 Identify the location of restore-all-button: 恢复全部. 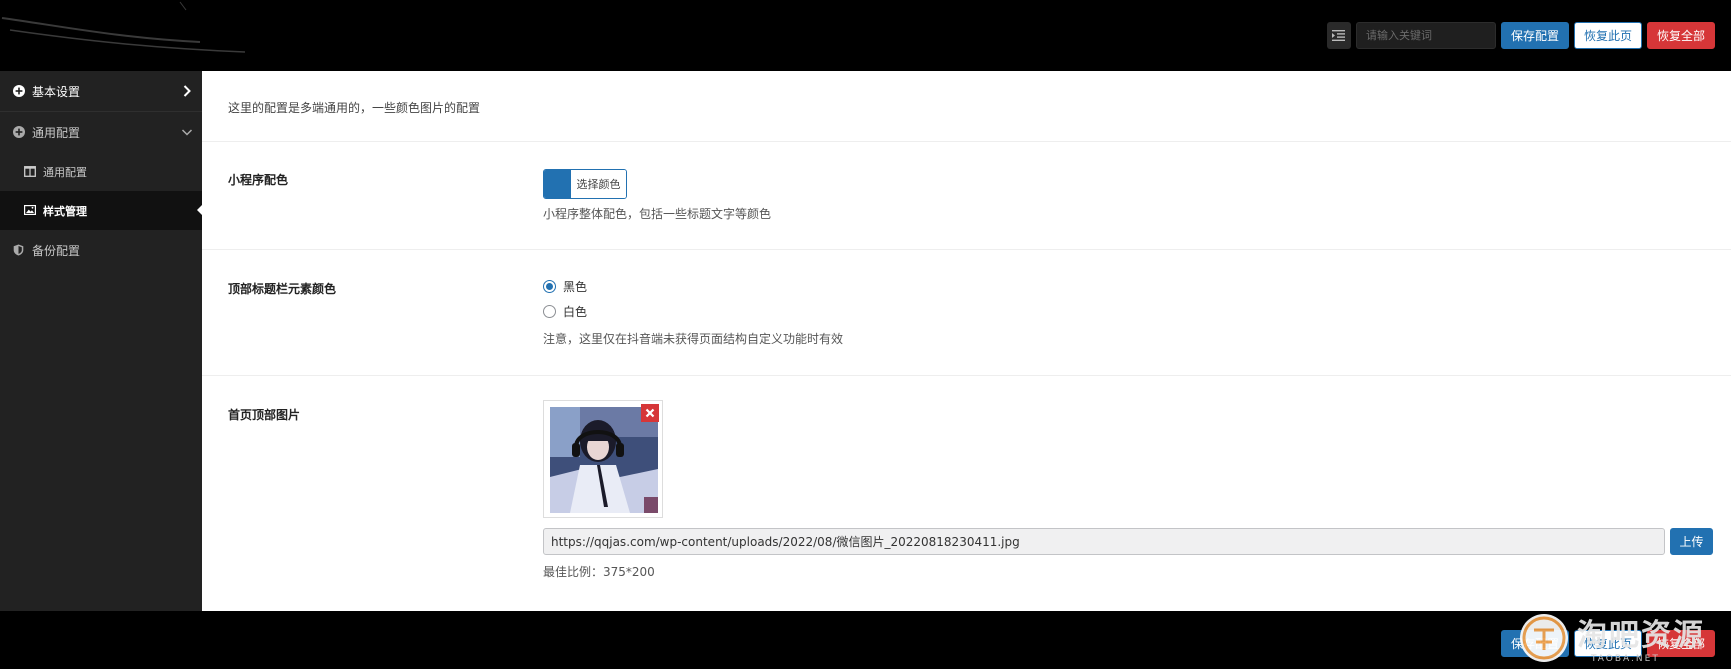
(1680, 35).